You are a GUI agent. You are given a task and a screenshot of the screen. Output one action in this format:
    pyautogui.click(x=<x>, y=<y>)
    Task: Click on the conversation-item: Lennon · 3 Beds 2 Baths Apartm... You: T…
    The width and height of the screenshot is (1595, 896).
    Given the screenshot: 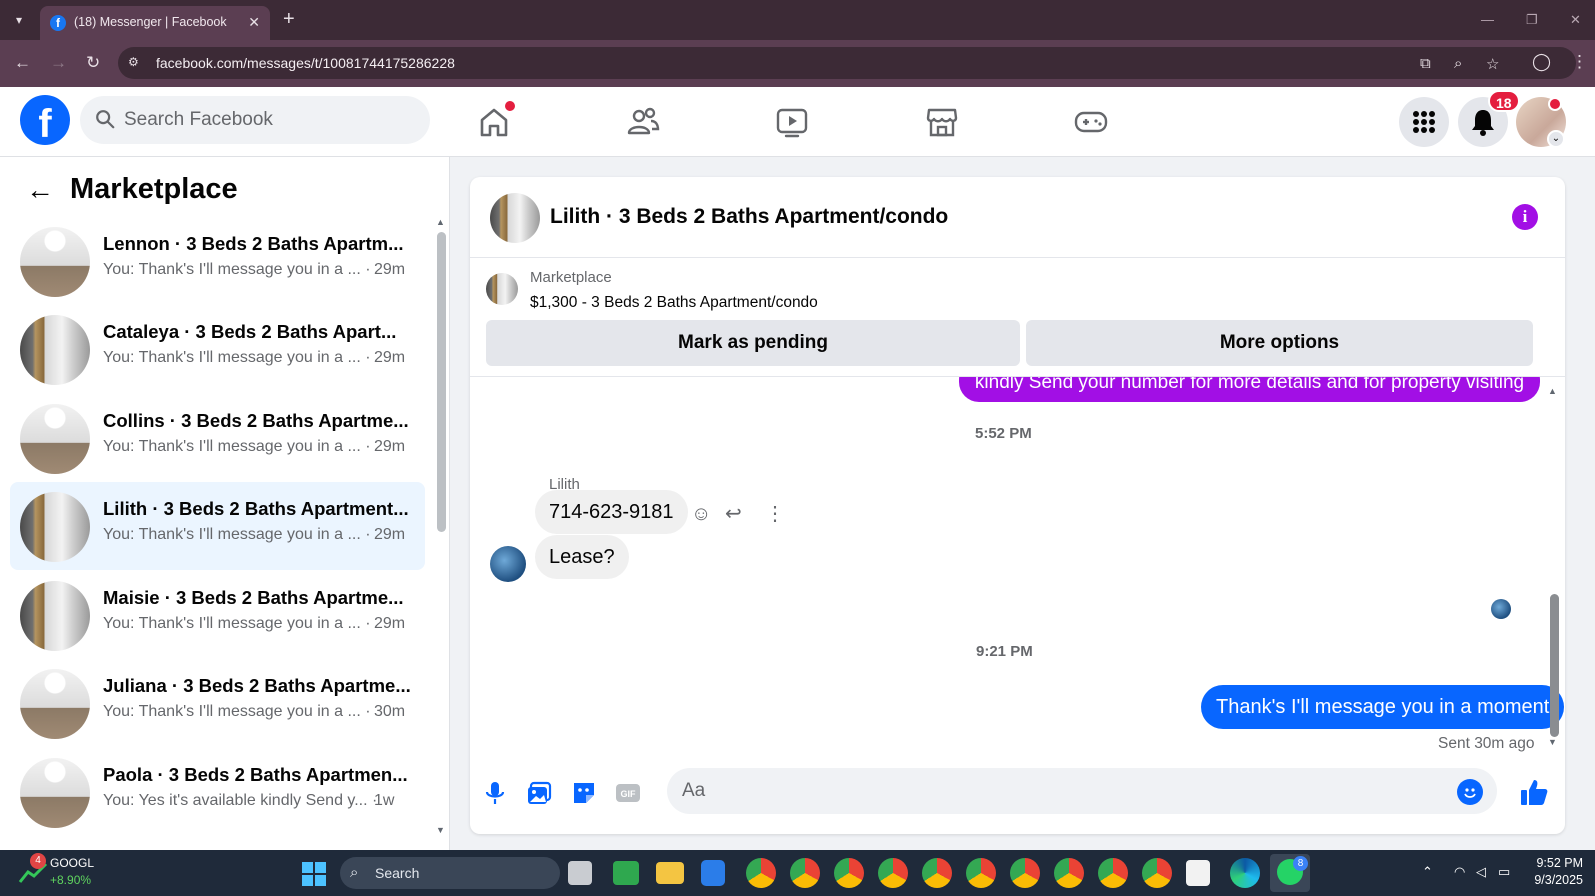 What is the action you would take?
    pyautogui.click(x=217, y=261)
    